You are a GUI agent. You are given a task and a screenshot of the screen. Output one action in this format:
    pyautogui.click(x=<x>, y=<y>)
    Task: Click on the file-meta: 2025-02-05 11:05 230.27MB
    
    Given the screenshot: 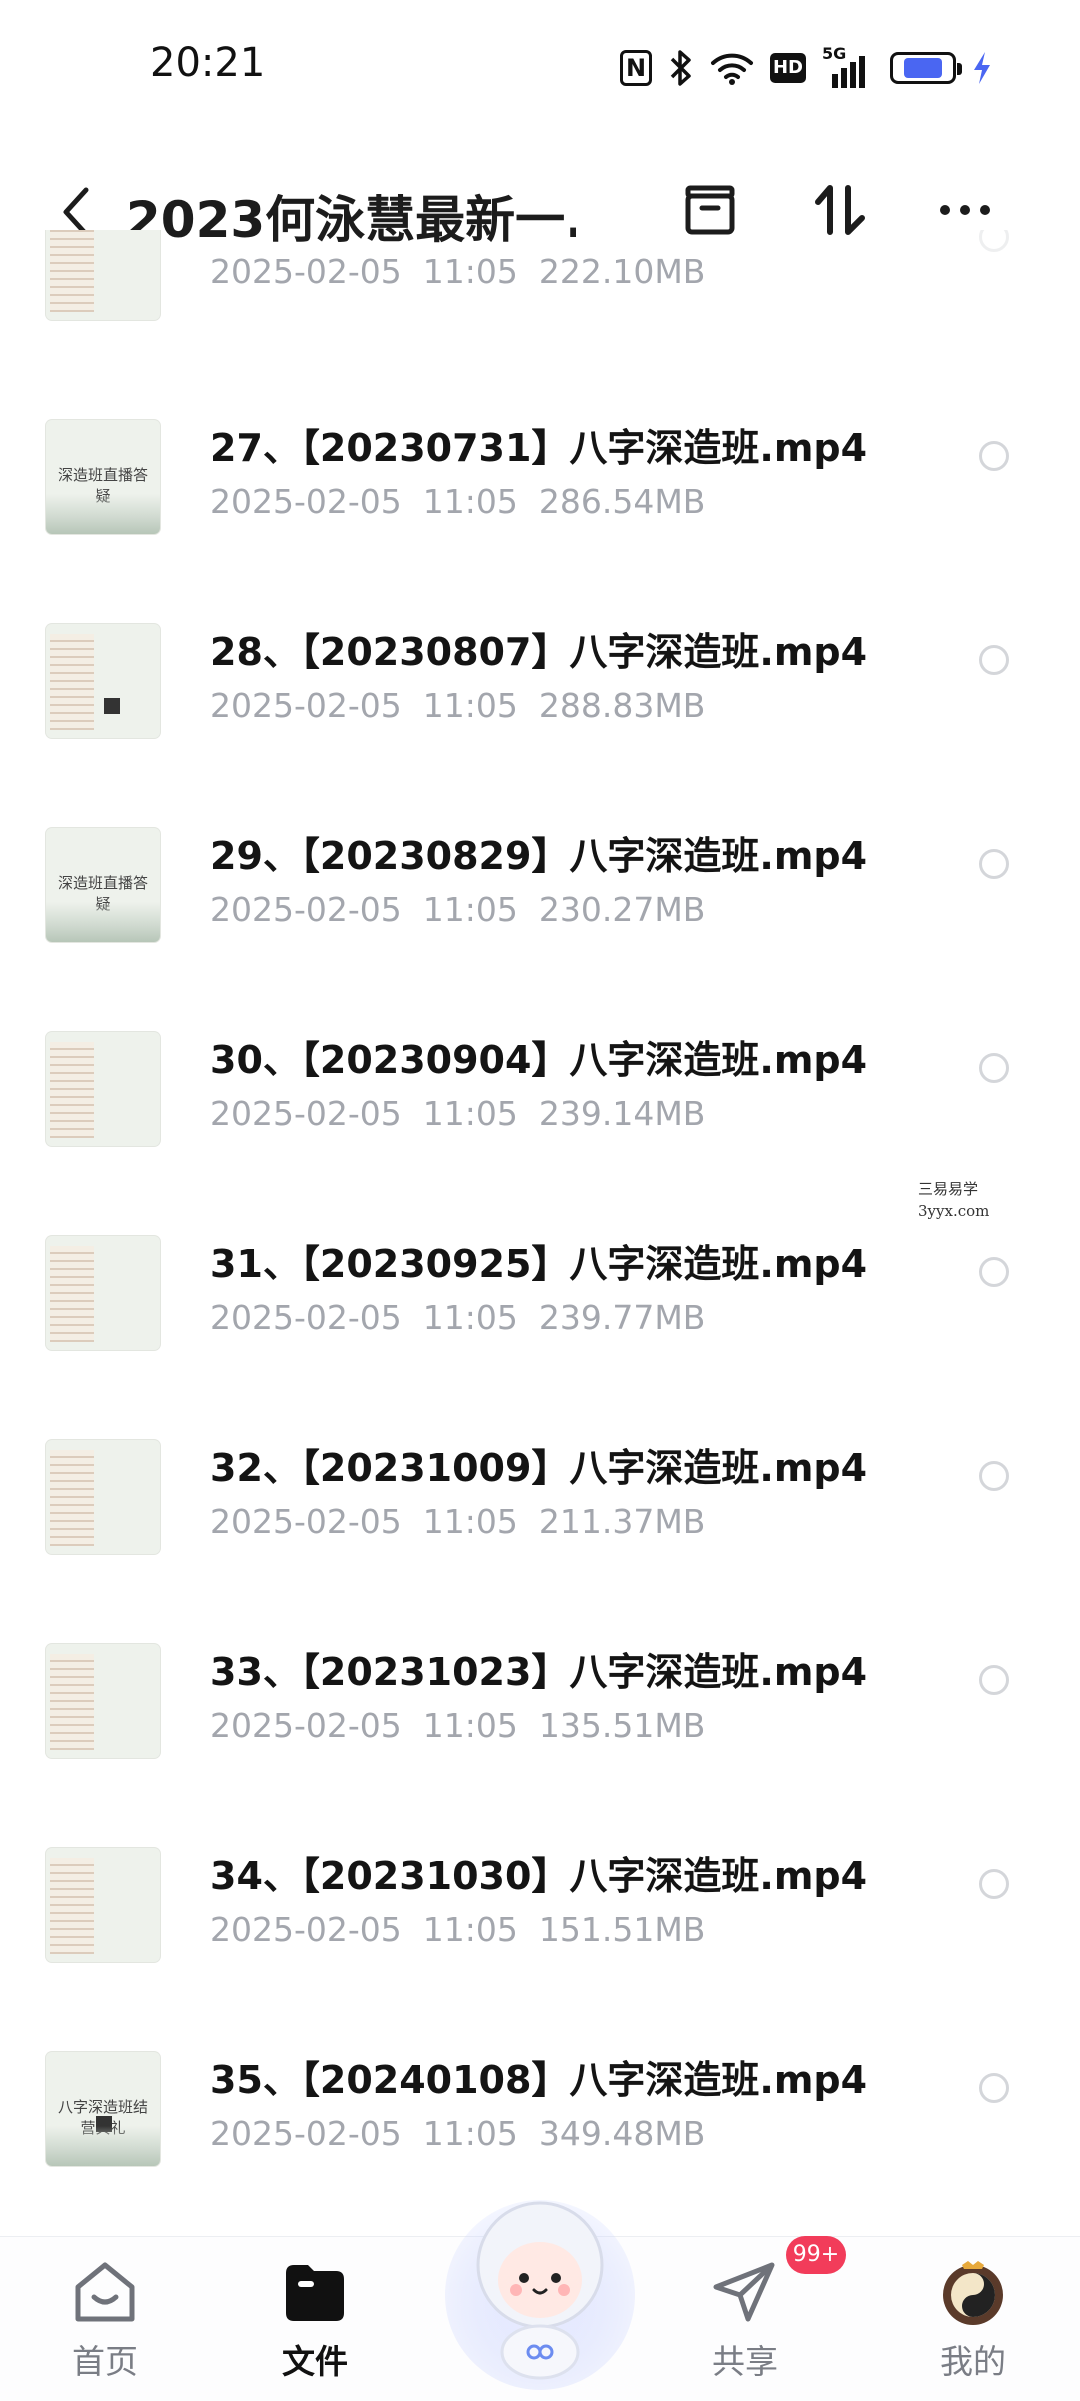 What is the action you would take?
    pyautogui.click(x=458, y=909)
    